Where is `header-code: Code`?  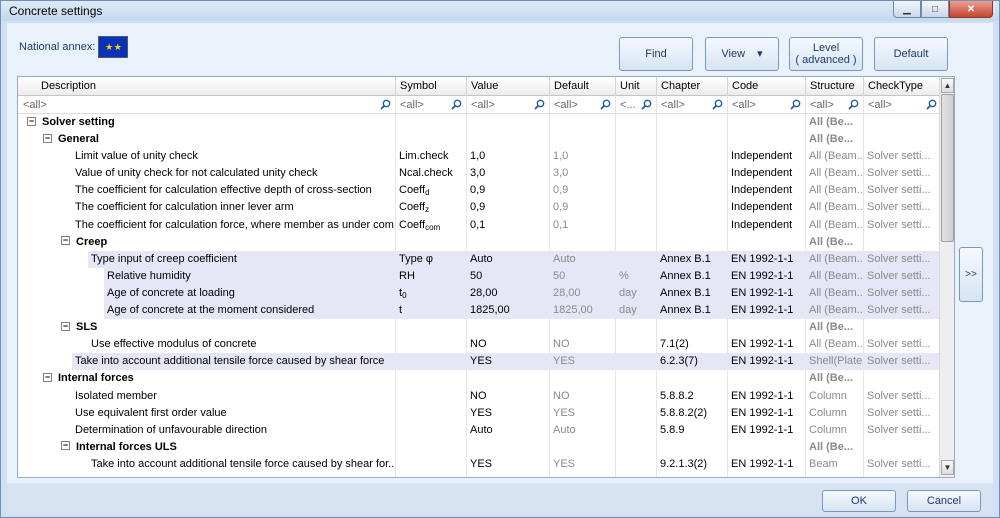
header-code: Code is located at coordinates (766, 86).